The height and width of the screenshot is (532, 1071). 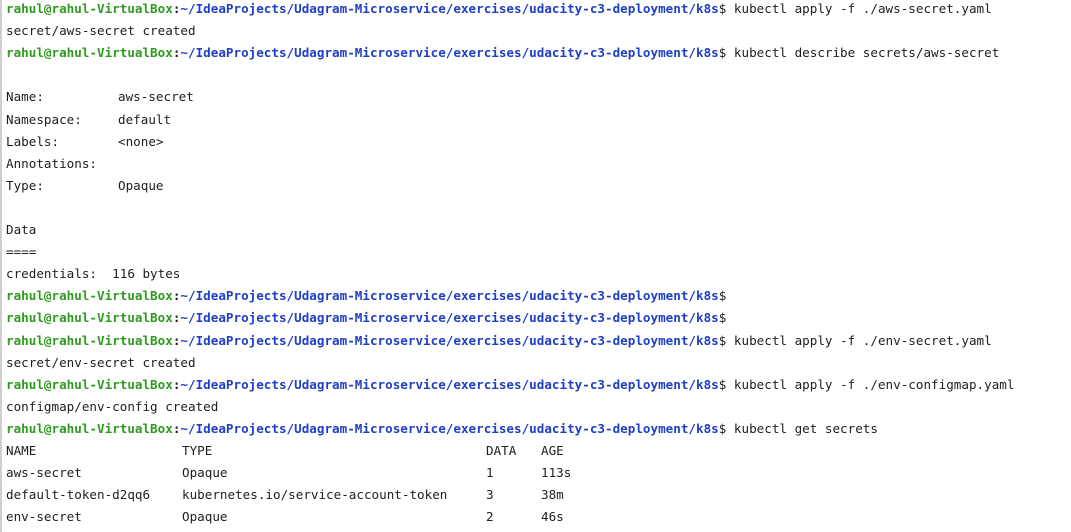 I want to click on output-text: ====, so click(x=21, y=252).